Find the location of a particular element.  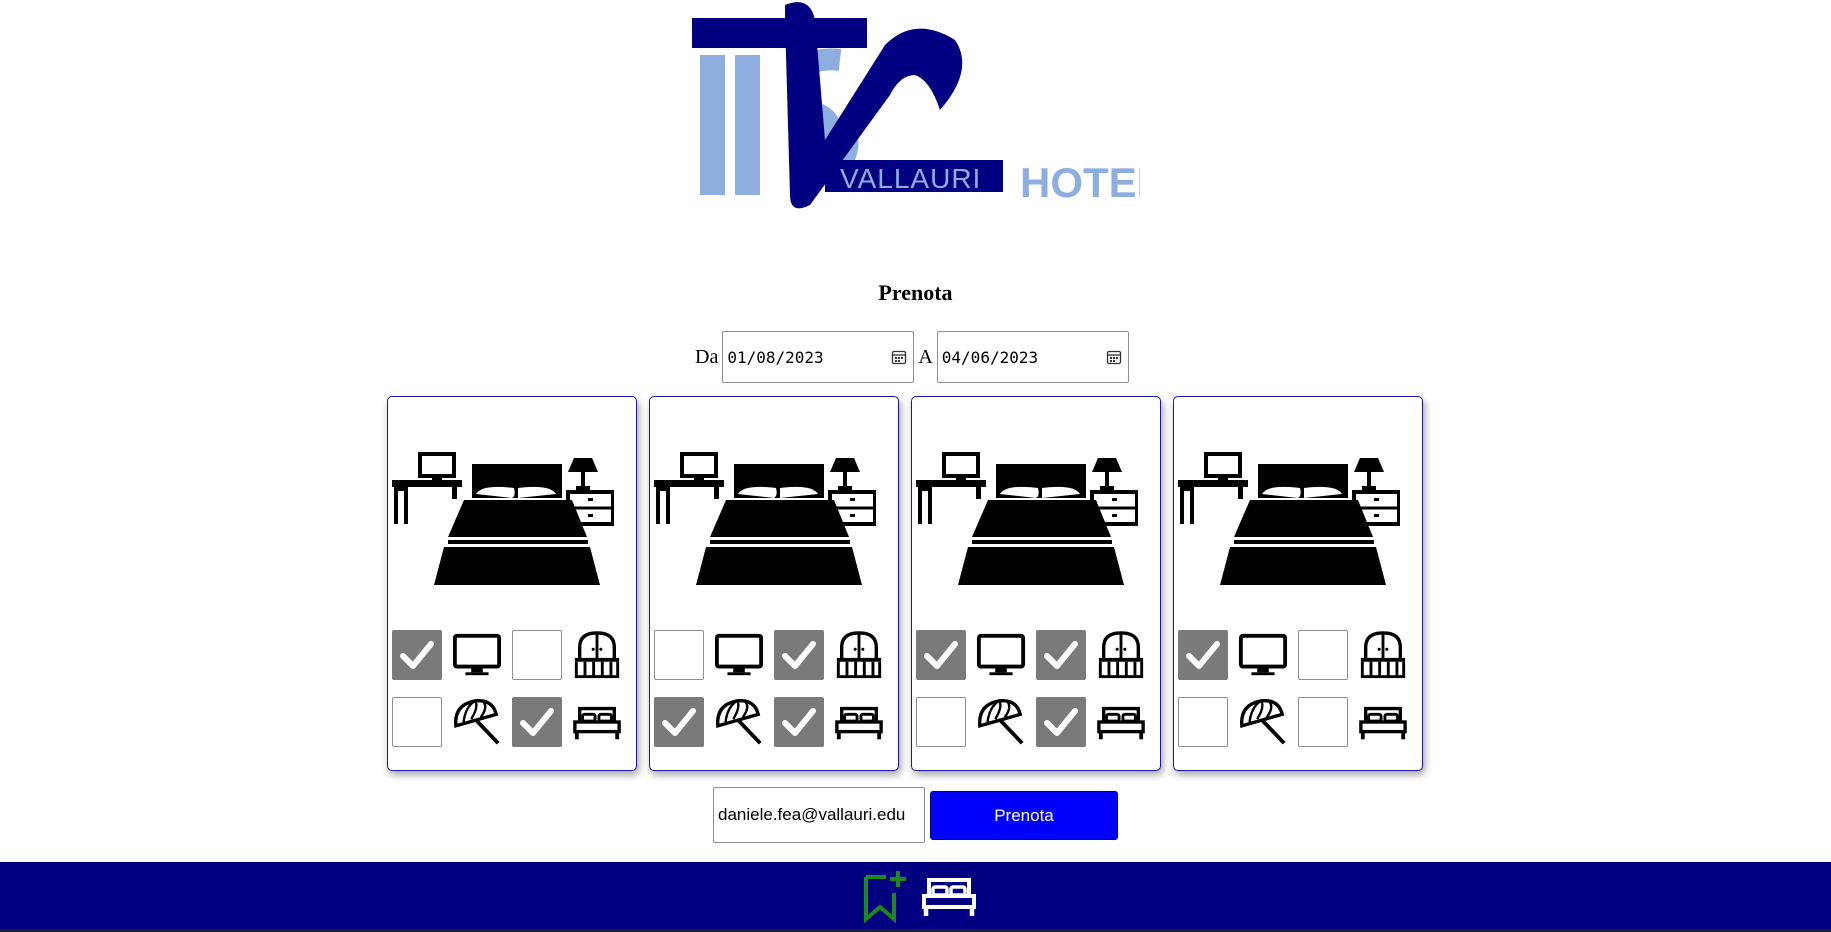

svg-text: HOTEL is located at coordinates (1080, 182).